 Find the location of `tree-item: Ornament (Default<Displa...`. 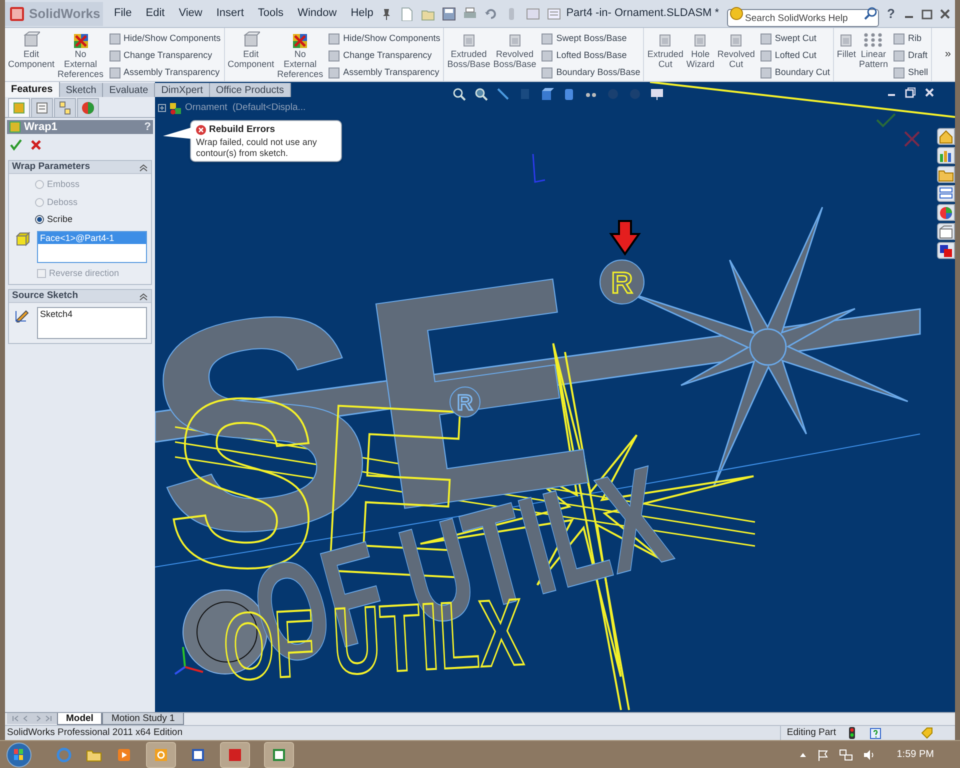

tree-item: Ornament (Default<Displa... is located at coordinates (245, 108).